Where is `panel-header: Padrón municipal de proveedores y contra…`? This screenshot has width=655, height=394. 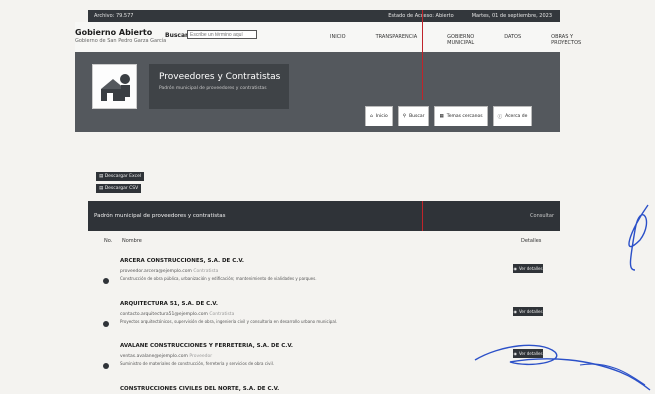
panel-header: Padrón municipal de proveedores y contra… is located at coordinates (324, 216).